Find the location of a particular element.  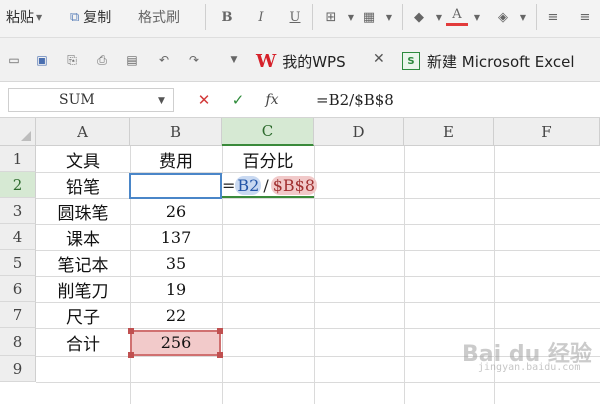

formula-bar: SUM ▼ ✕ ✓ fx =B2/$B$8 is located at coordinates (300, 100).